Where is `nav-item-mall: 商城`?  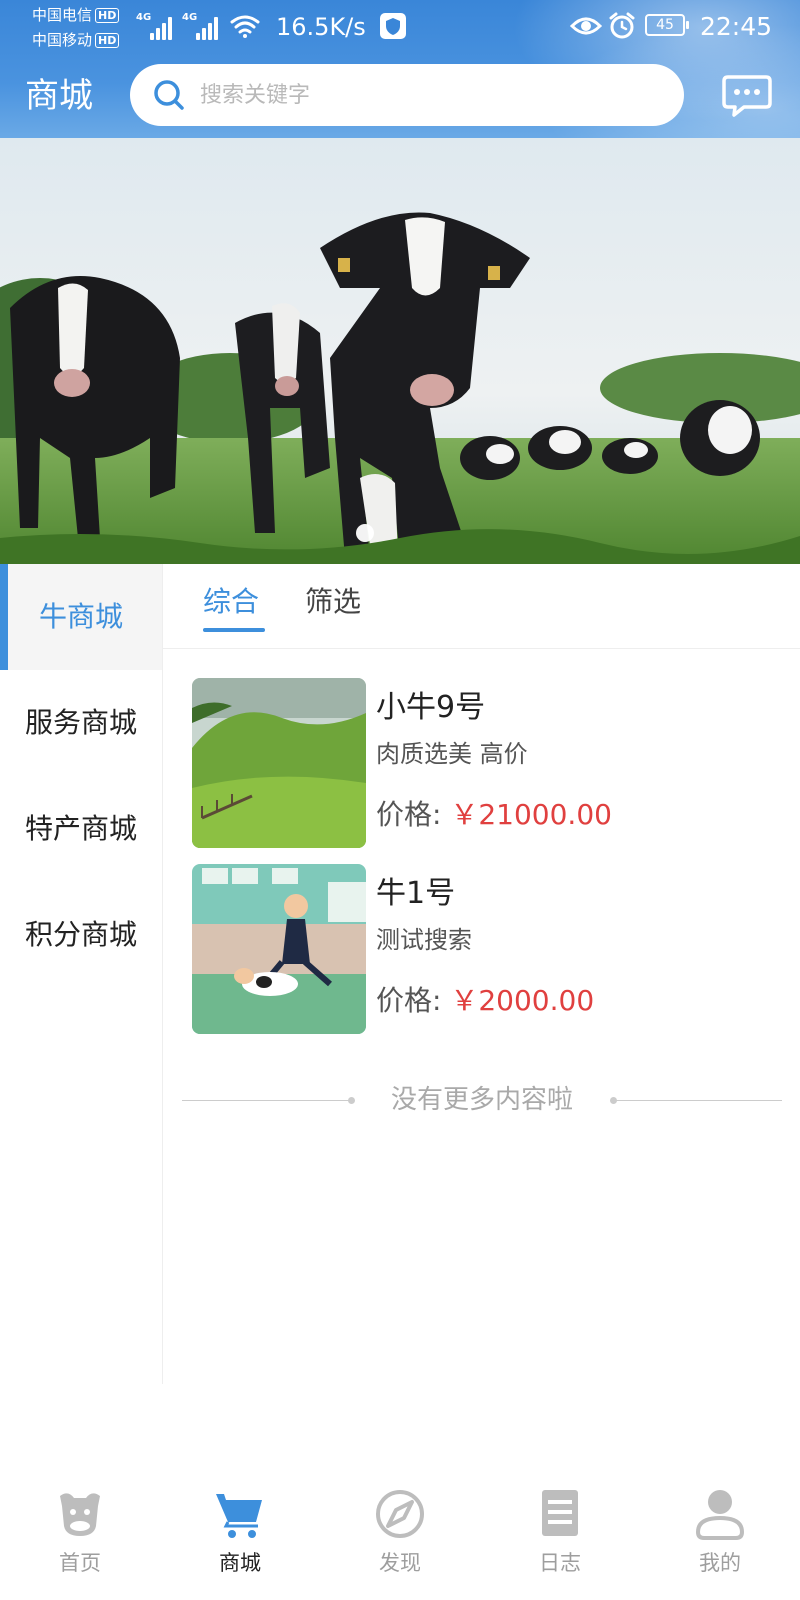
nav-item-mall: 商城 is located at coordinates (240, 1540).